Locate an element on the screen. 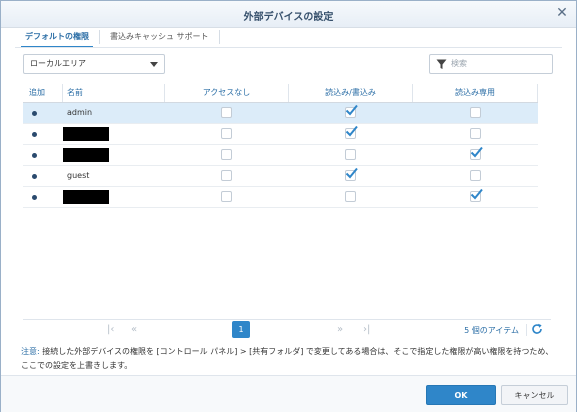 The height and width of the screenshot is (412, 577). search-placeholder: 検索 is located at coordinates (459, 63).